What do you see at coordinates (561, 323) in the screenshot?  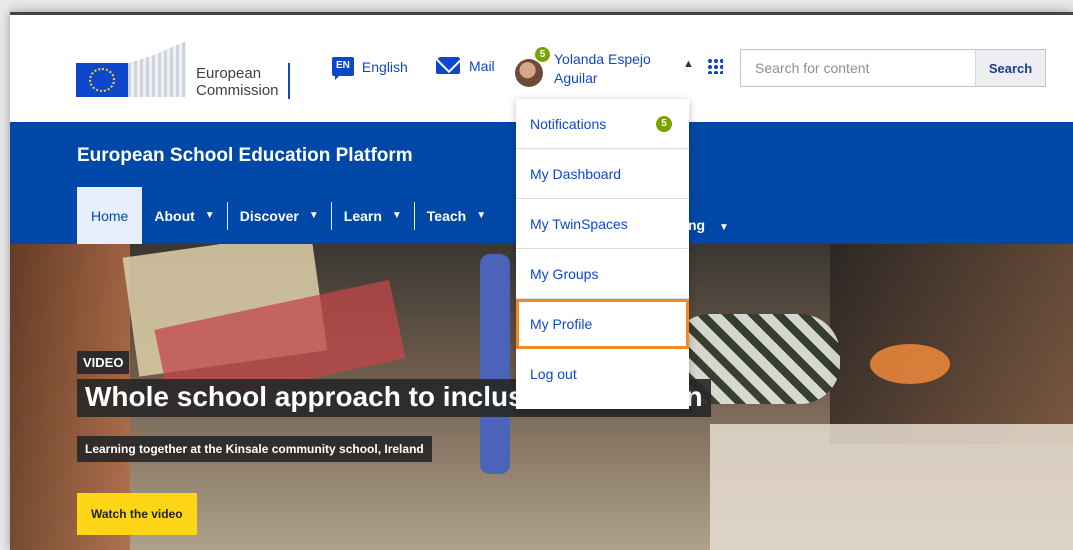 I see `menu-item-label: My Profile` at bounding box center [561, 323].